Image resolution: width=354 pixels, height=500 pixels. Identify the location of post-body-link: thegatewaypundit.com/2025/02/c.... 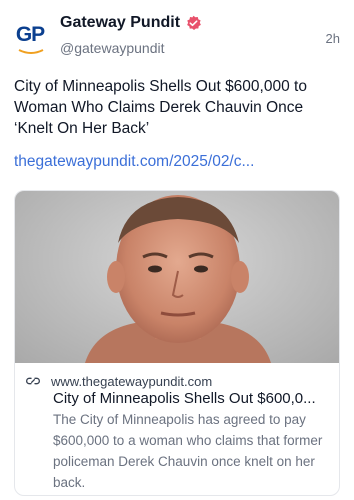
(134, 162).